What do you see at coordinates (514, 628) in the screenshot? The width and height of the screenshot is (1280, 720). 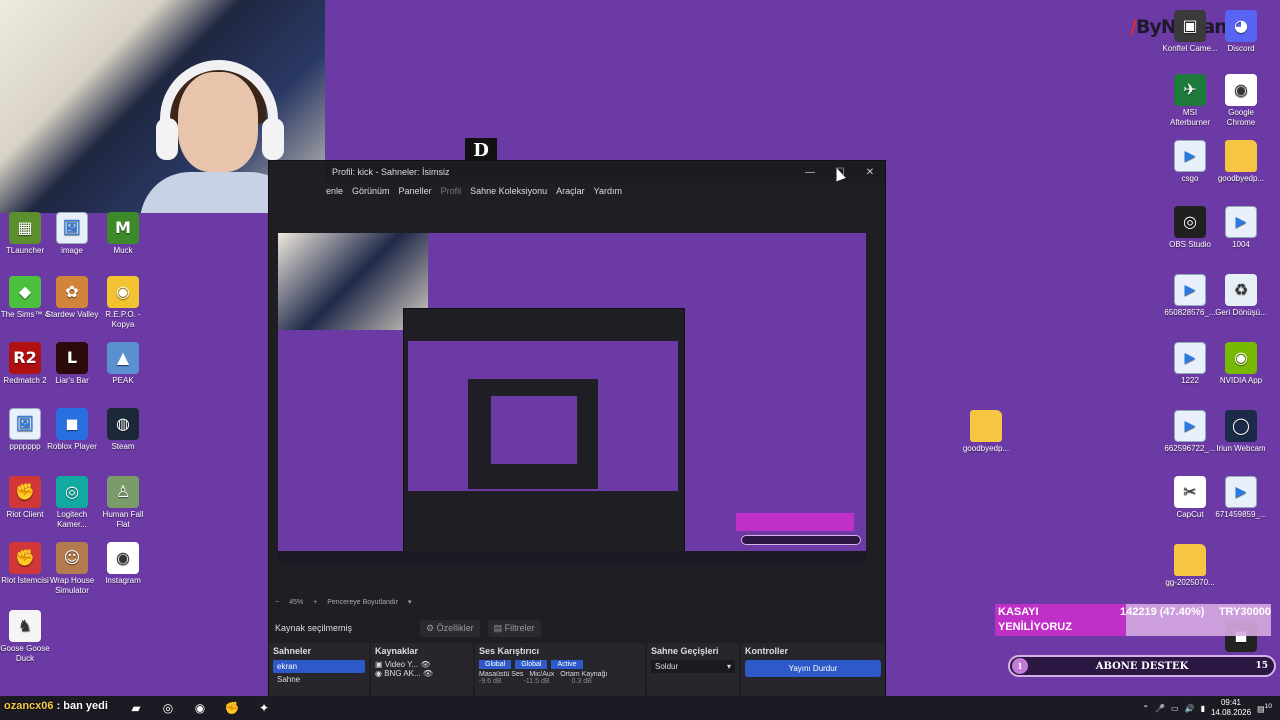 I see `filters-button: ▤ Filtreler` at bounding box center [514, 628].